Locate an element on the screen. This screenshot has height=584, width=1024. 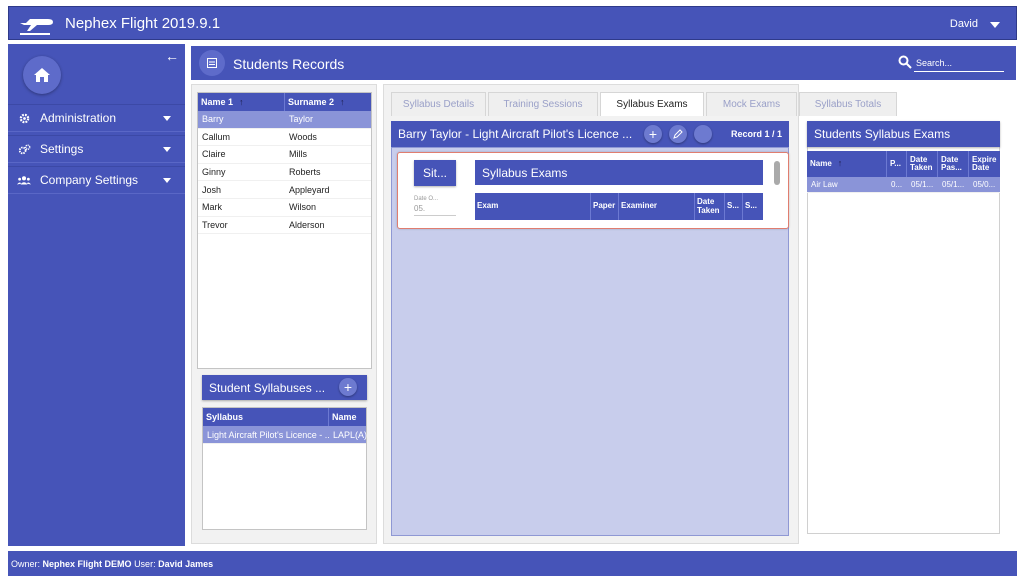
student-syllabuses-header: Student Syllabuses ... + is located at coordinates (284, 387).